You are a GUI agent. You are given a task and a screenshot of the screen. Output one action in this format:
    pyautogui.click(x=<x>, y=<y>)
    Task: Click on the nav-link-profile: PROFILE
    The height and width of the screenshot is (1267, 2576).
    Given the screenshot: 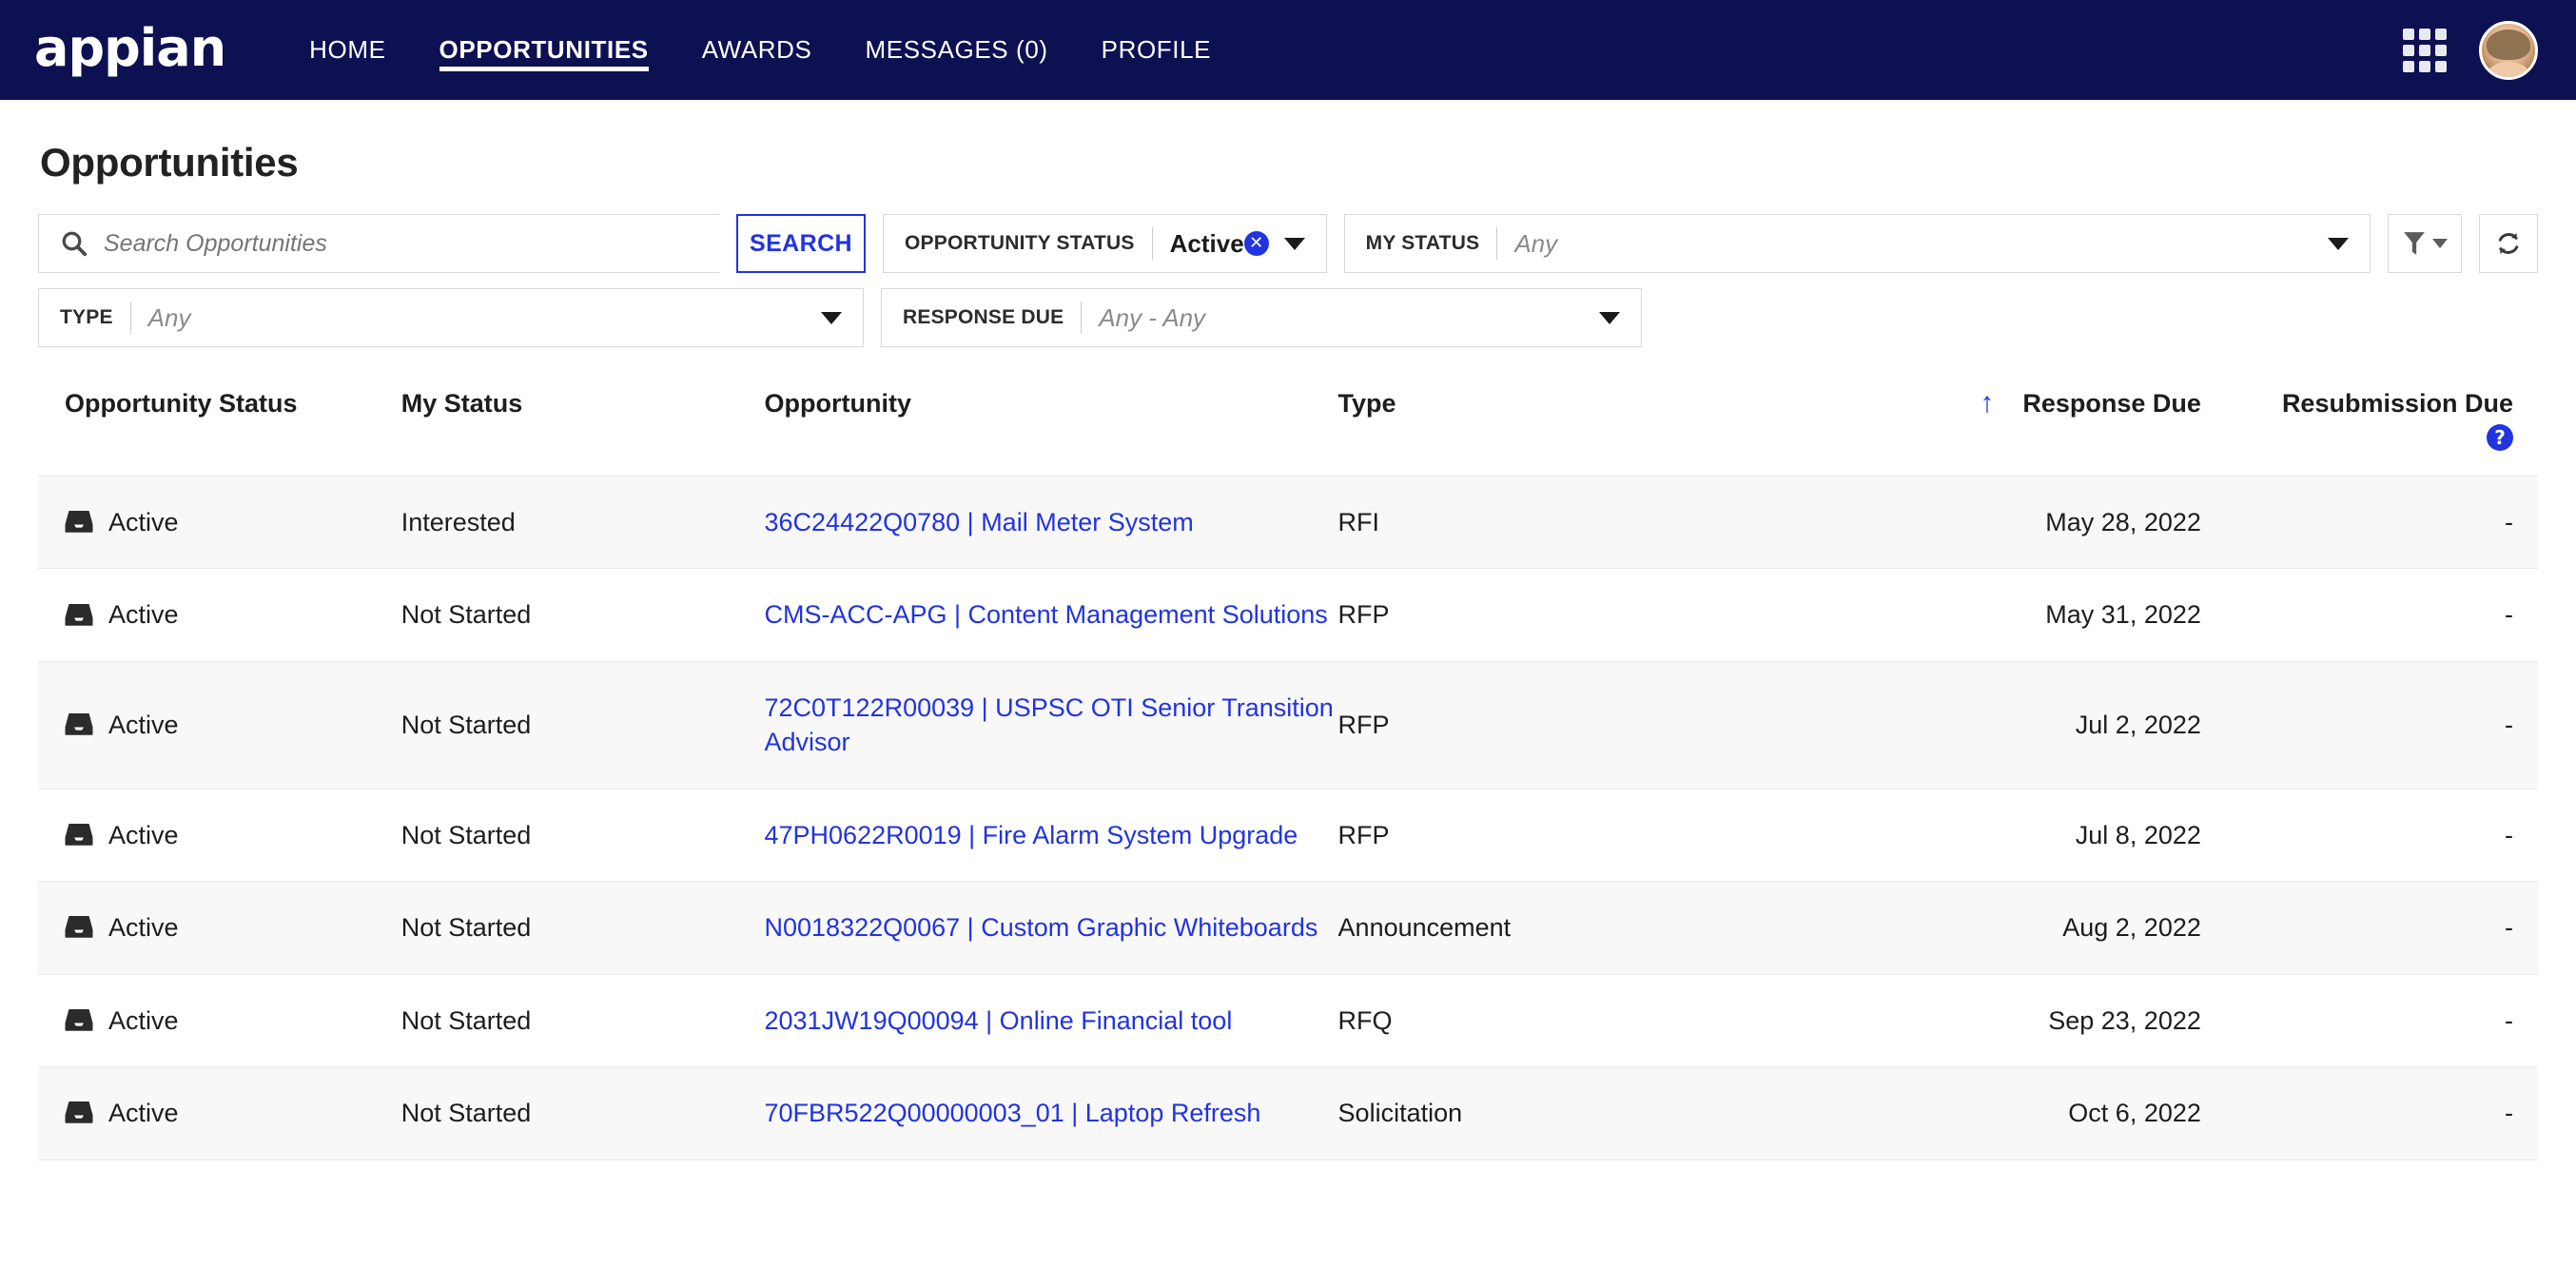 What is the action you would take?
    pyautogui.click(x=1156, y=50)
    